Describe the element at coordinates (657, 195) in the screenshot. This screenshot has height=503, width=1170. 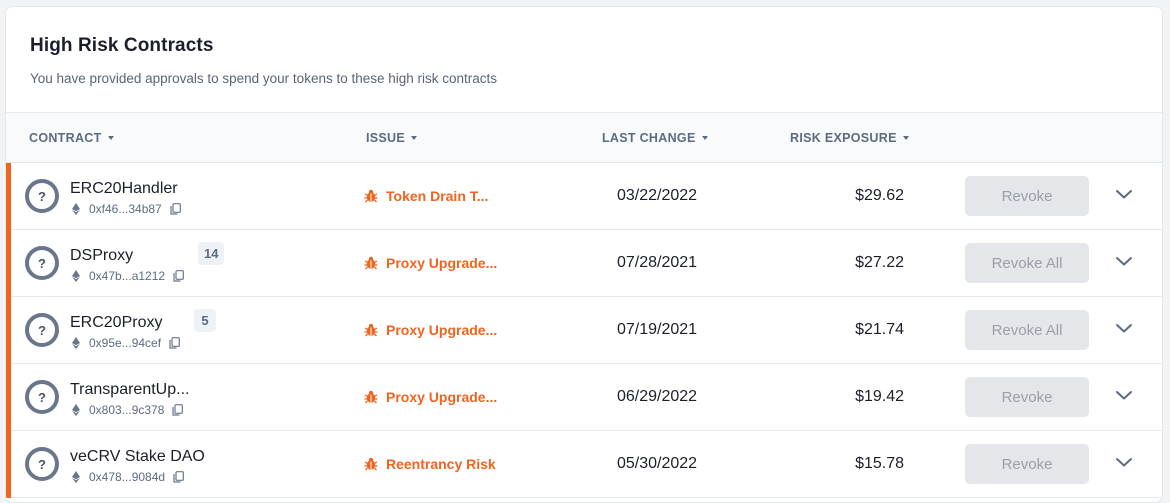
I see `last-change-date: 03/22/2022` at that location.